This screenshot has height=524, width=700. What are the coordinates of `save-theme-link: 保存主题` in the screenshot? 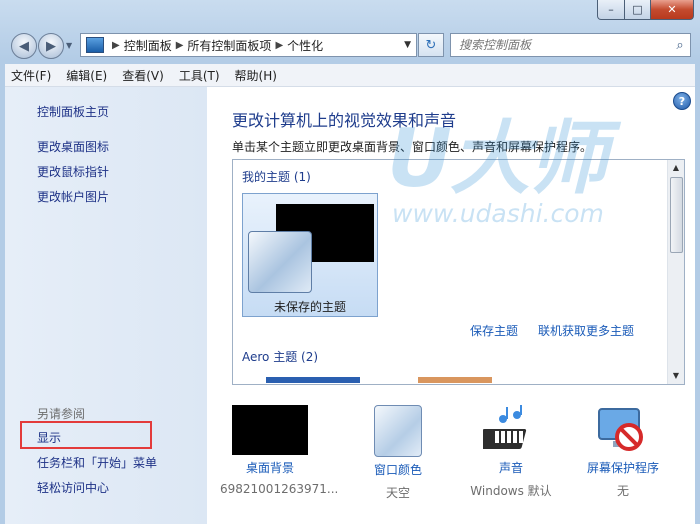 It's located at (494, 330).